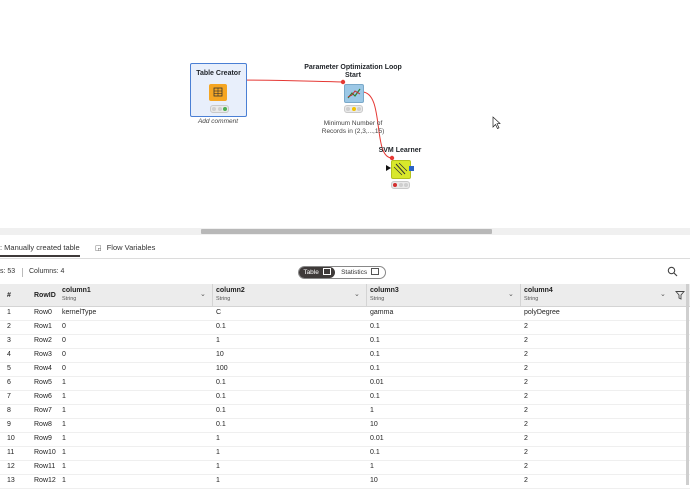  I want to click on header-column3: column3, so click(384, 290).